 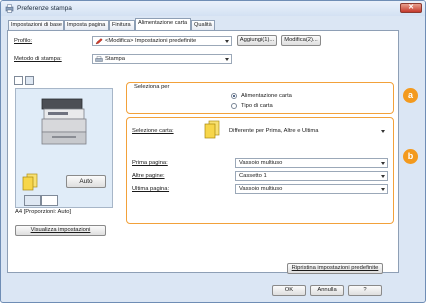 I want to click on paper-selection-value: Differente per Prima, Altre e Ultima, so click(x=274, y=131).